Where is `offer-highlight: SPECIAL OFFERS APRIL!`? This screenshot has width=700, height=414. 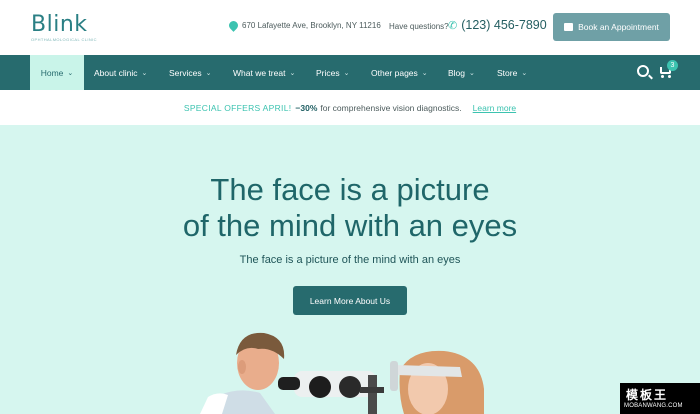 offer-highlight: SPECIAL OFFERS APRIL! is located at coordinates (237, 107).